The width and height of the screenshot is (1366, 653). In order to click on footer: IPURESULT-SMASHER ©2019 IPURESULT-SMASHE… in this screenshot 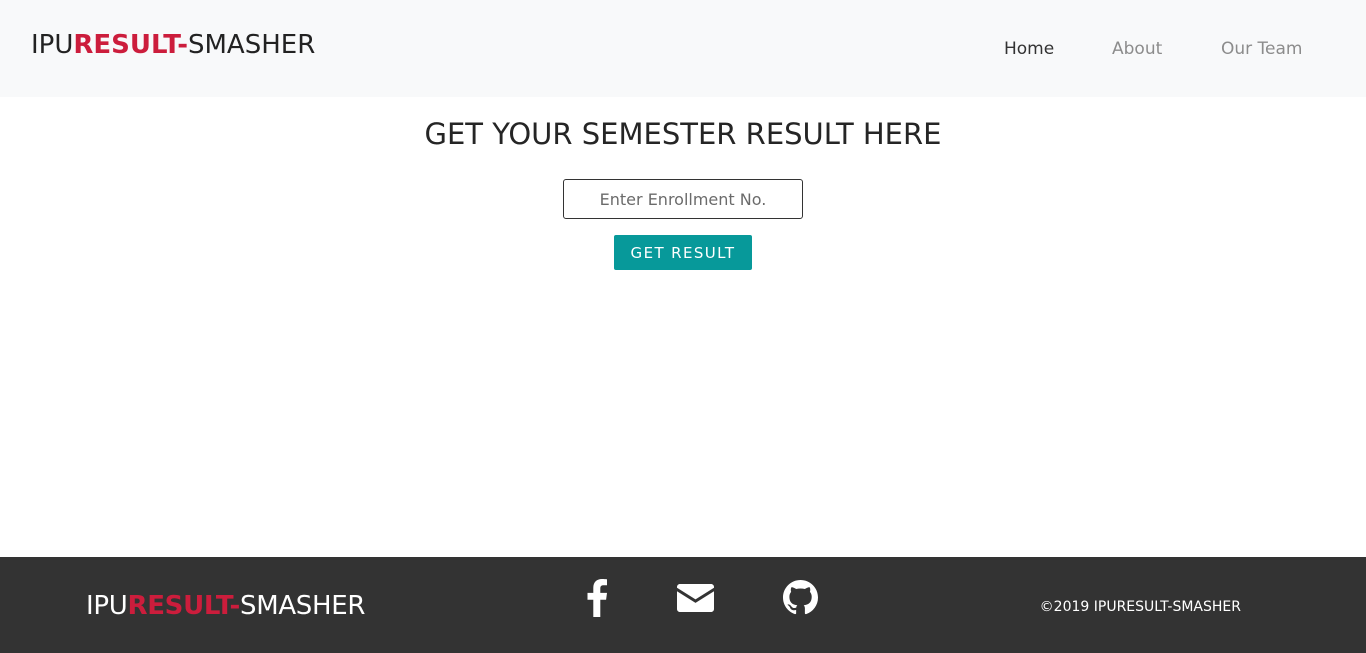, I will do `click(683, 605)`.